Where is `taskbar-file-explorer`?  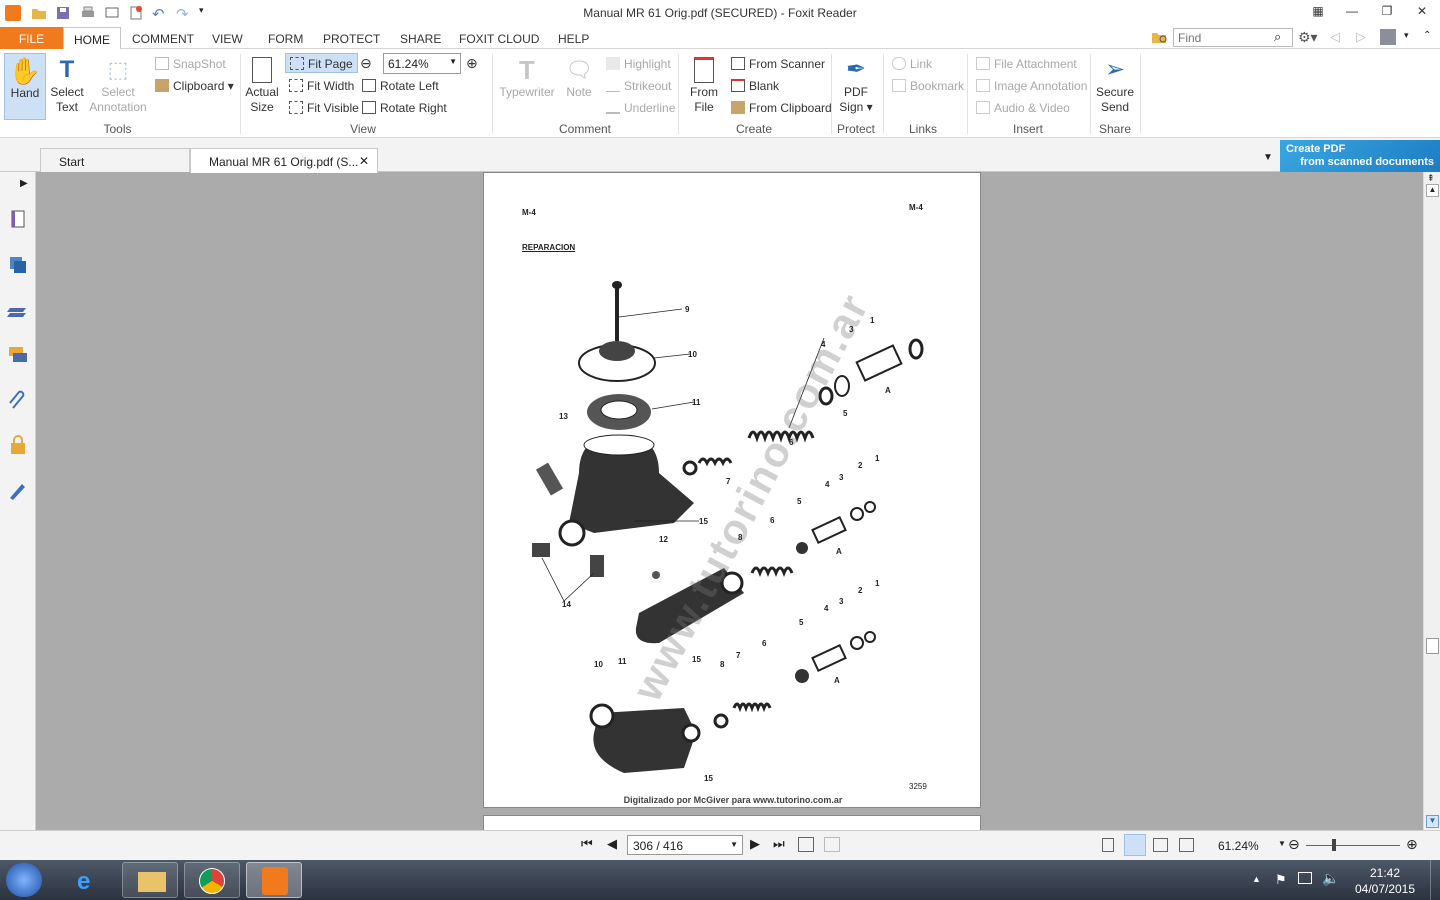 taskbar-file-explorer is located at coordinates (150, 880).